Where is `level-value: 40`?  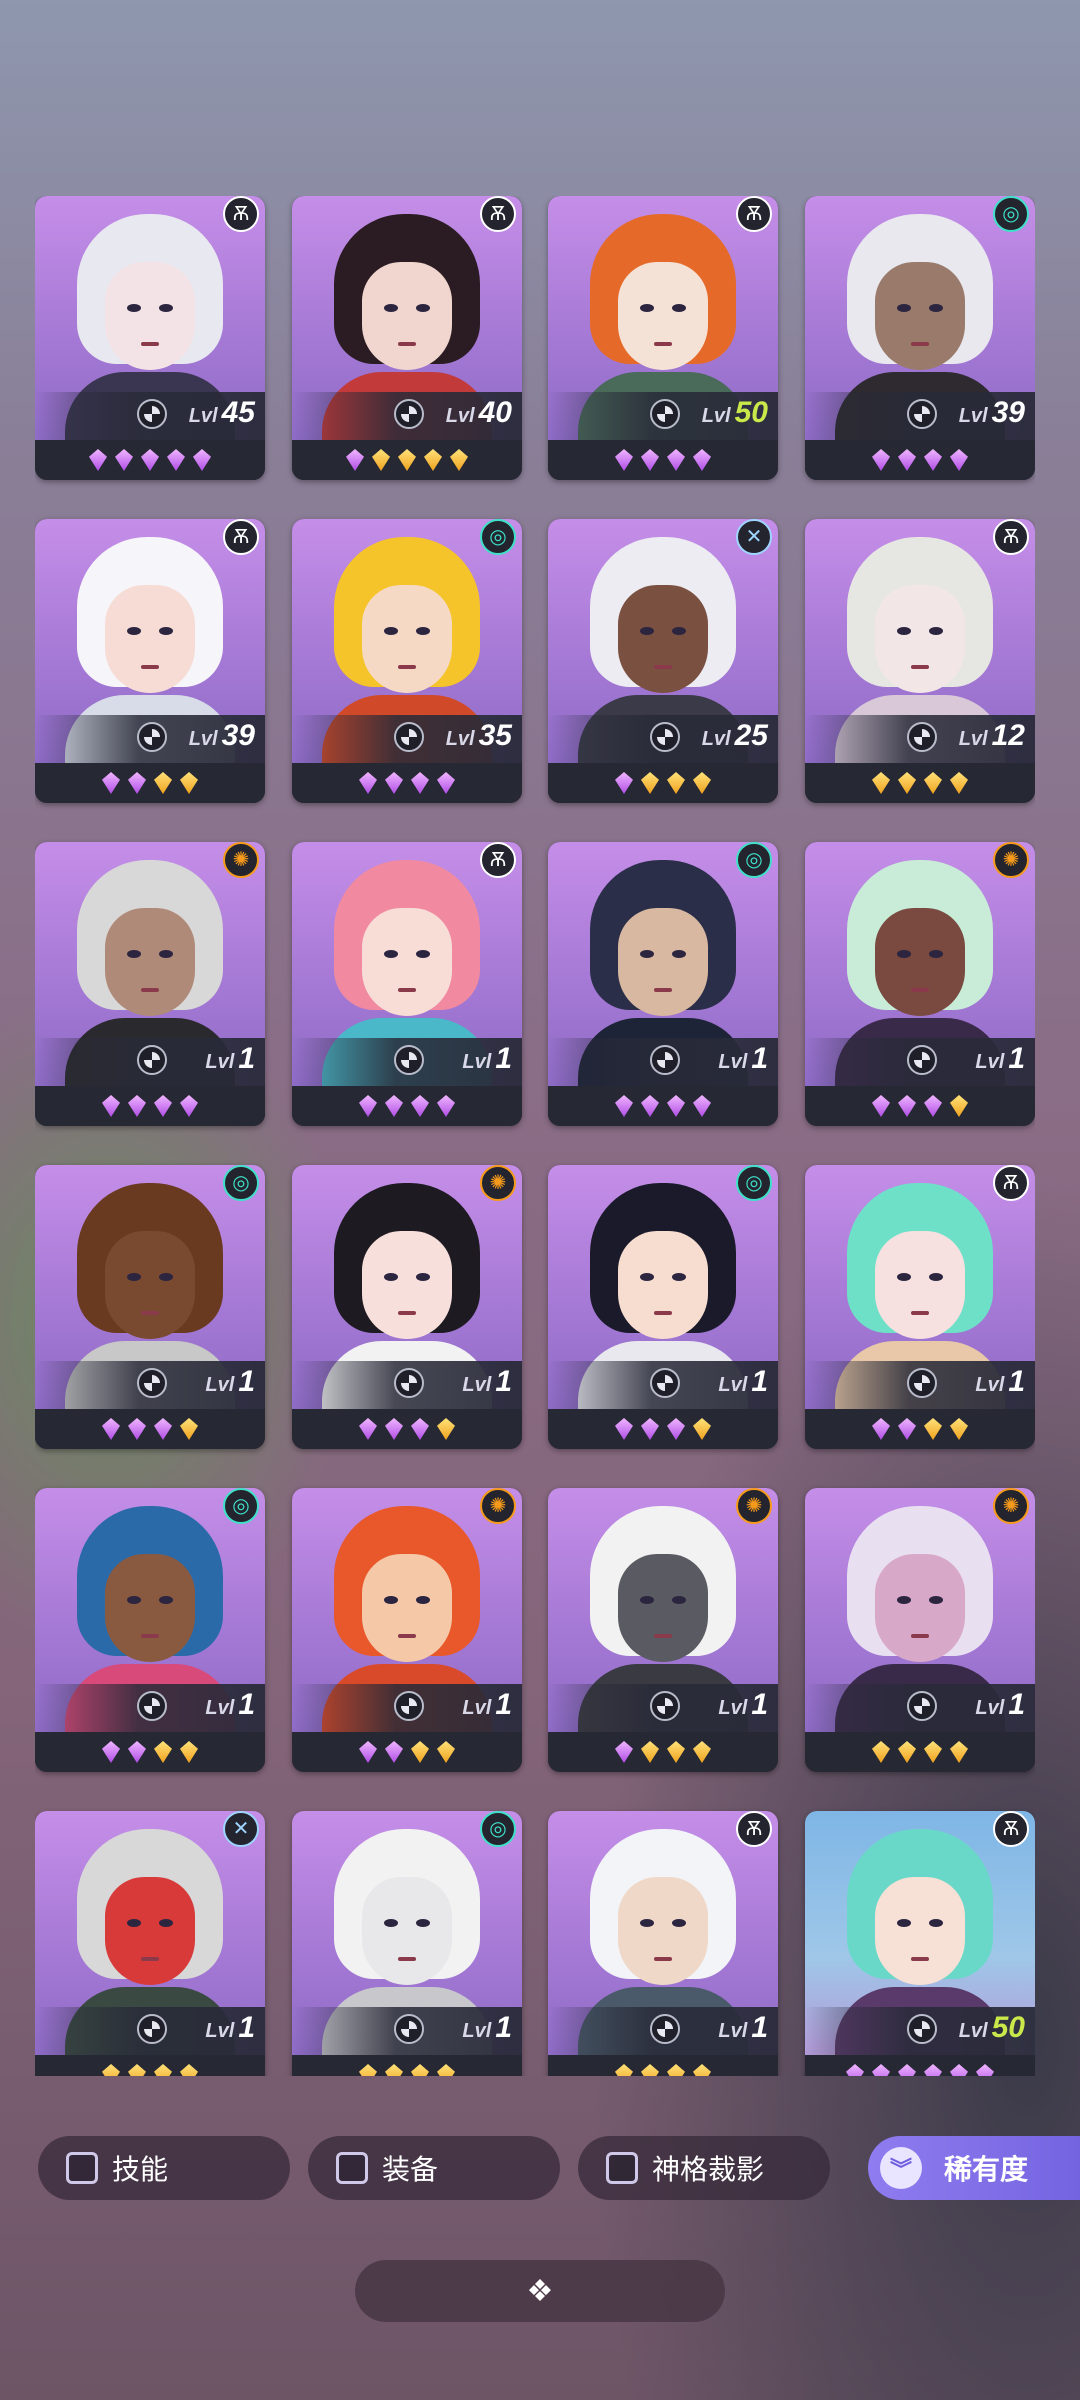
level-value: 40 is located at coordinates (495, 412).